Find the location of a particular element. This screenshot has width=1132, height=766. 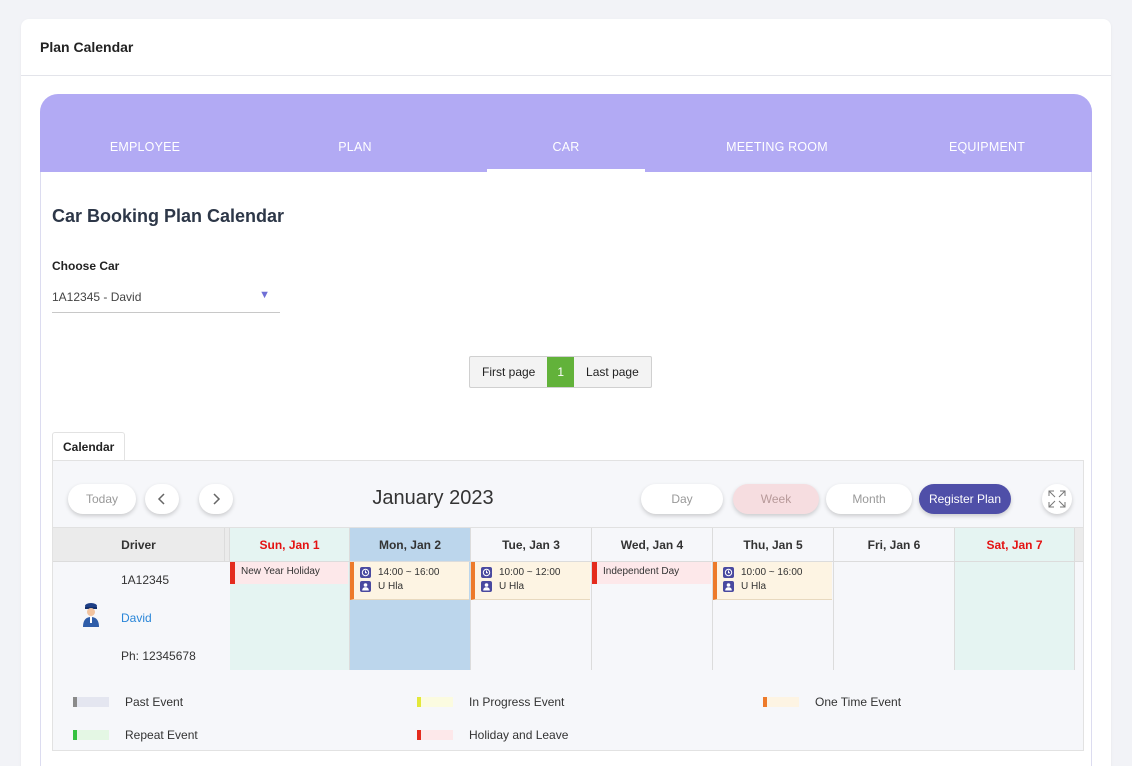

driver-avatar-icon is located at coordinates (91, 616).